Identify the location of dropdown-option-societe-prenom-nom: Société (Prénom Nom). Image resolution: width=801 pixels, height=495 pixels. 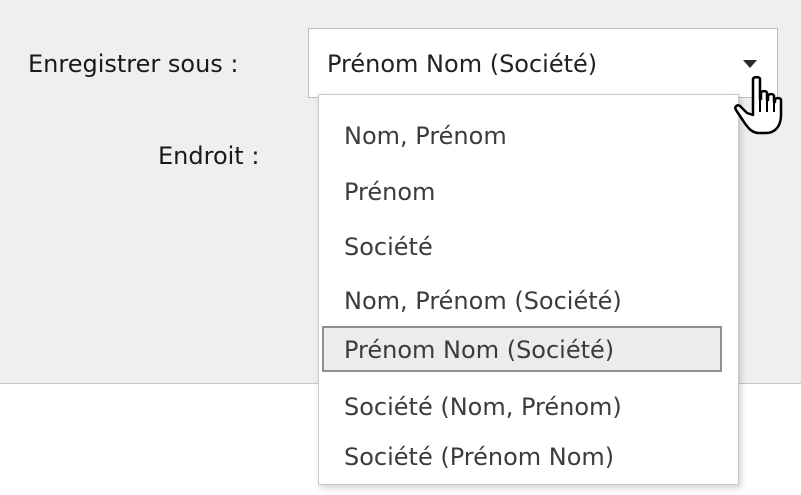
(522, 458).